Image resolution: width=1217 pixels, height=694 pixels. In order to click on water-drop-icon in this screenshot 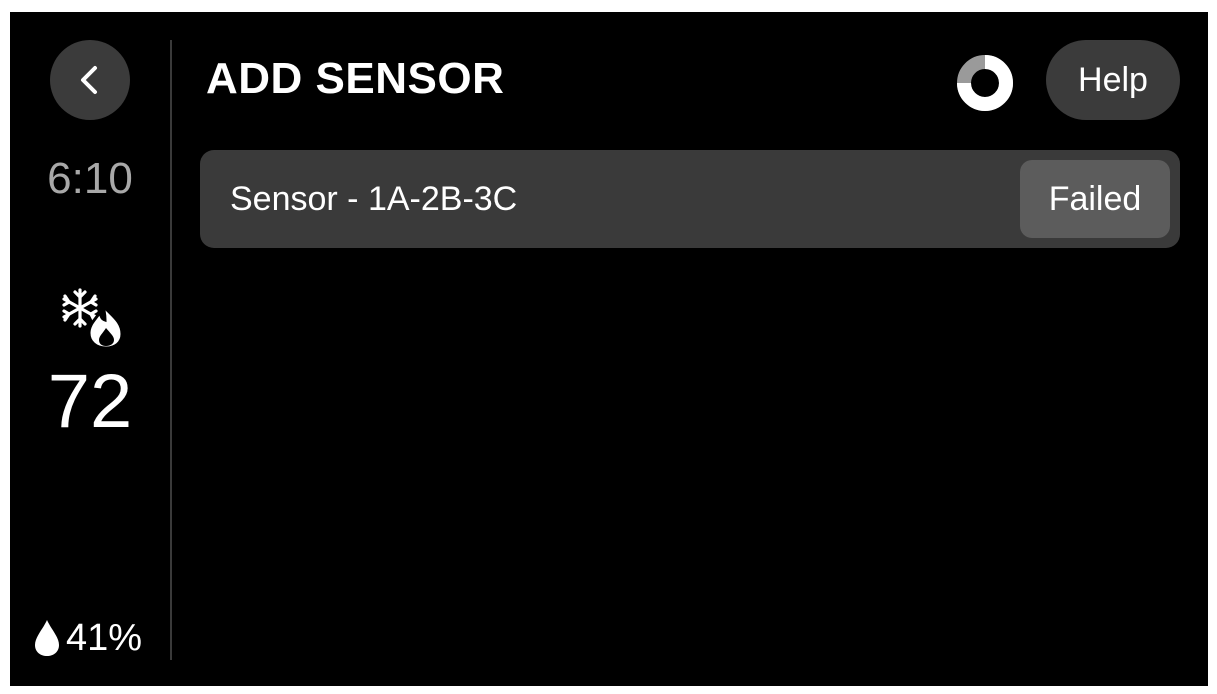, I will do `click(47, 638)`.